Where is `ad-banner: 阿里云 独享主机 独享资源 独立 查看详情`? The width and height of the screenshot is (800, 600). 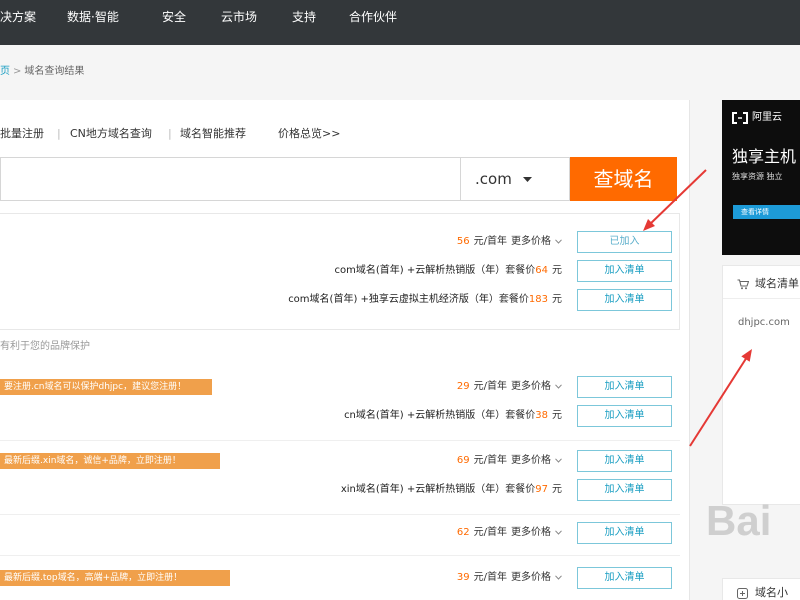
ad-banner: 阿里云 独享主机 独享资源 独立 查看详情 is located at coordinates (761, 177).